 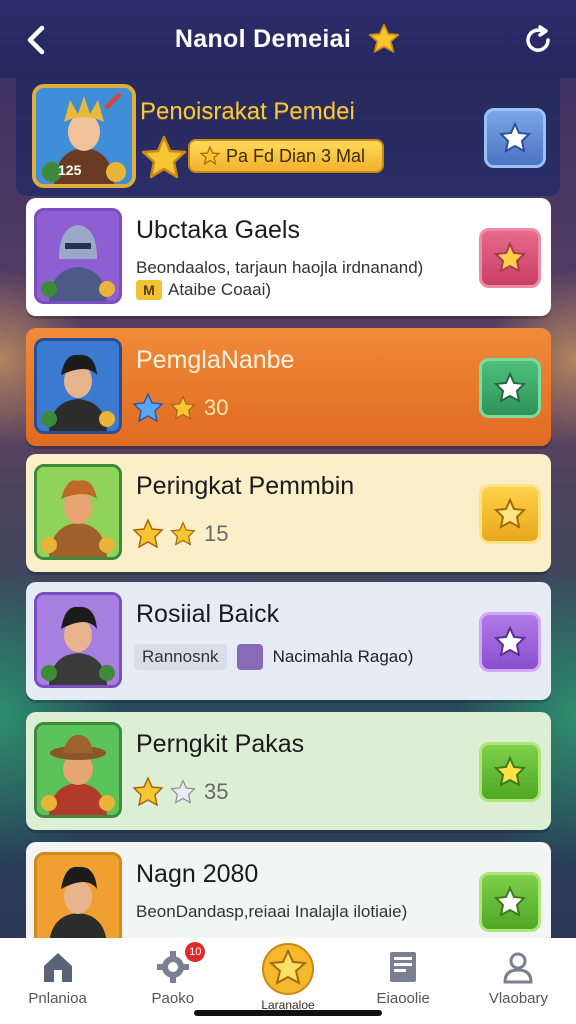 I want to click on puzzle-star-icon, so click(x=510, y=257).